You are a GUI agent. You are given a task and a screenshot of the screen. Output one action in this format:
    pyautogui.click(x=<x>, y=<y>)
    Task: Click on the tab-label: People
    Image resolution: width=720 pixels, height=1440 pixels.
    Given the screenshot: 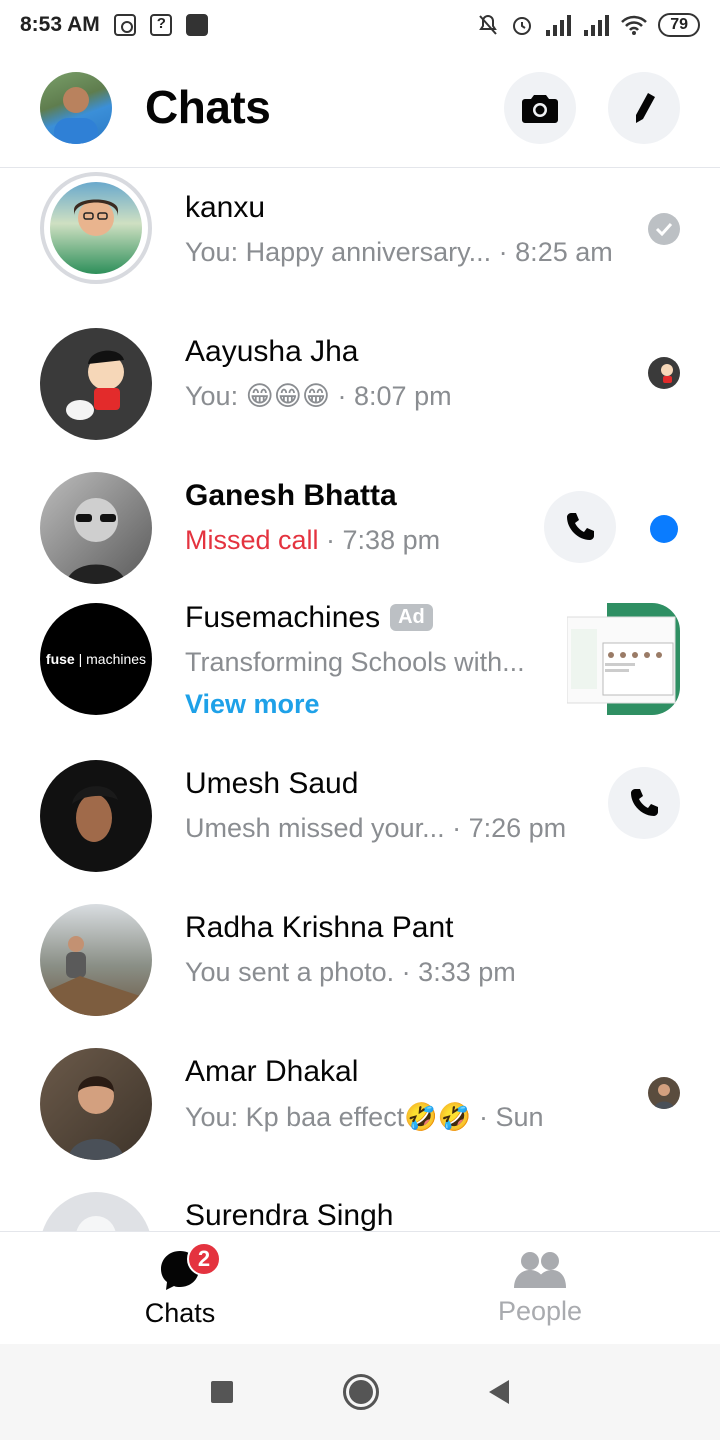 What is the action you would take?
    pyautogui.click(x=540, y=1310)
    